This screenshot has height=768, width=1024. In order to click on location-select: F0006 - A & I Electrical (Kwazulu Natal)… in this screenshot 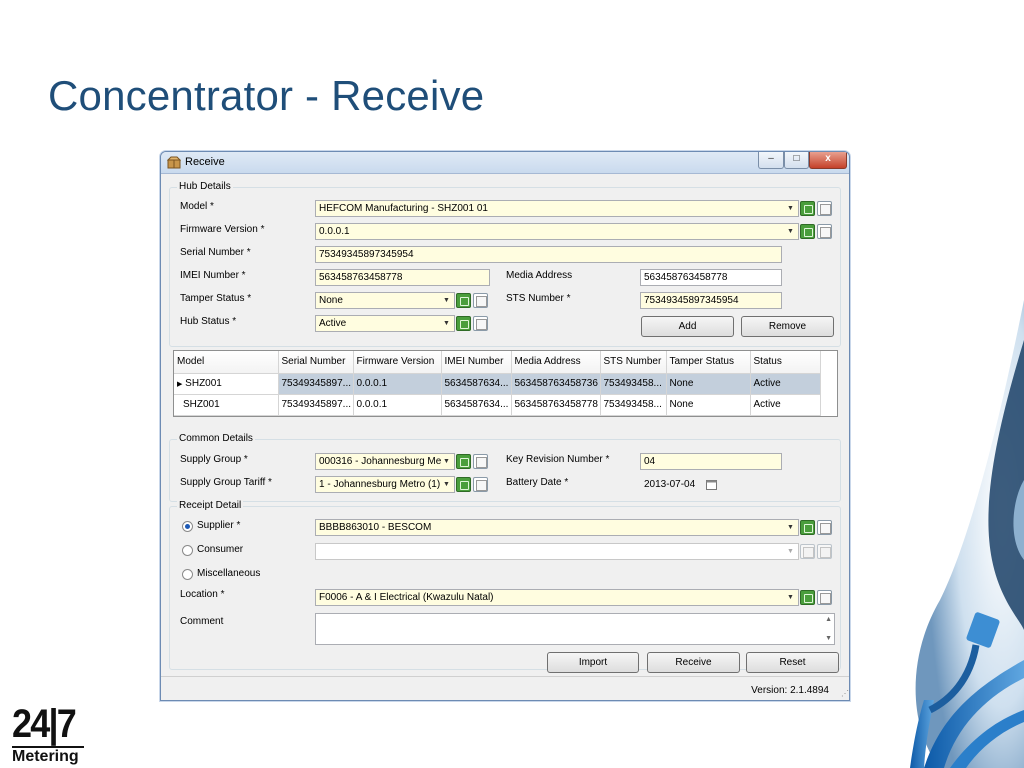, I will do `click(557, 597)`.